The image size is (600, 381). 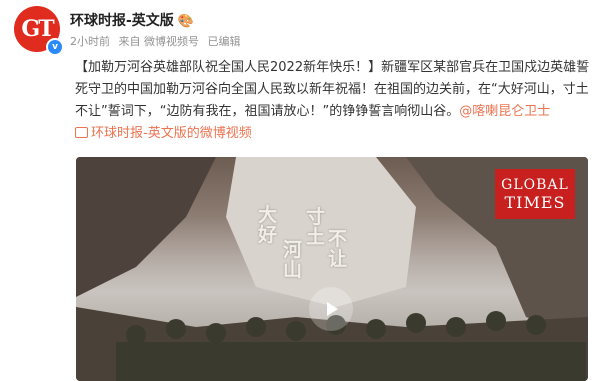 What do you see at coordinates (535, 185) in the screenshot?
I see `banner-line-1: GLOBAL` at bounding box center [535, 185].